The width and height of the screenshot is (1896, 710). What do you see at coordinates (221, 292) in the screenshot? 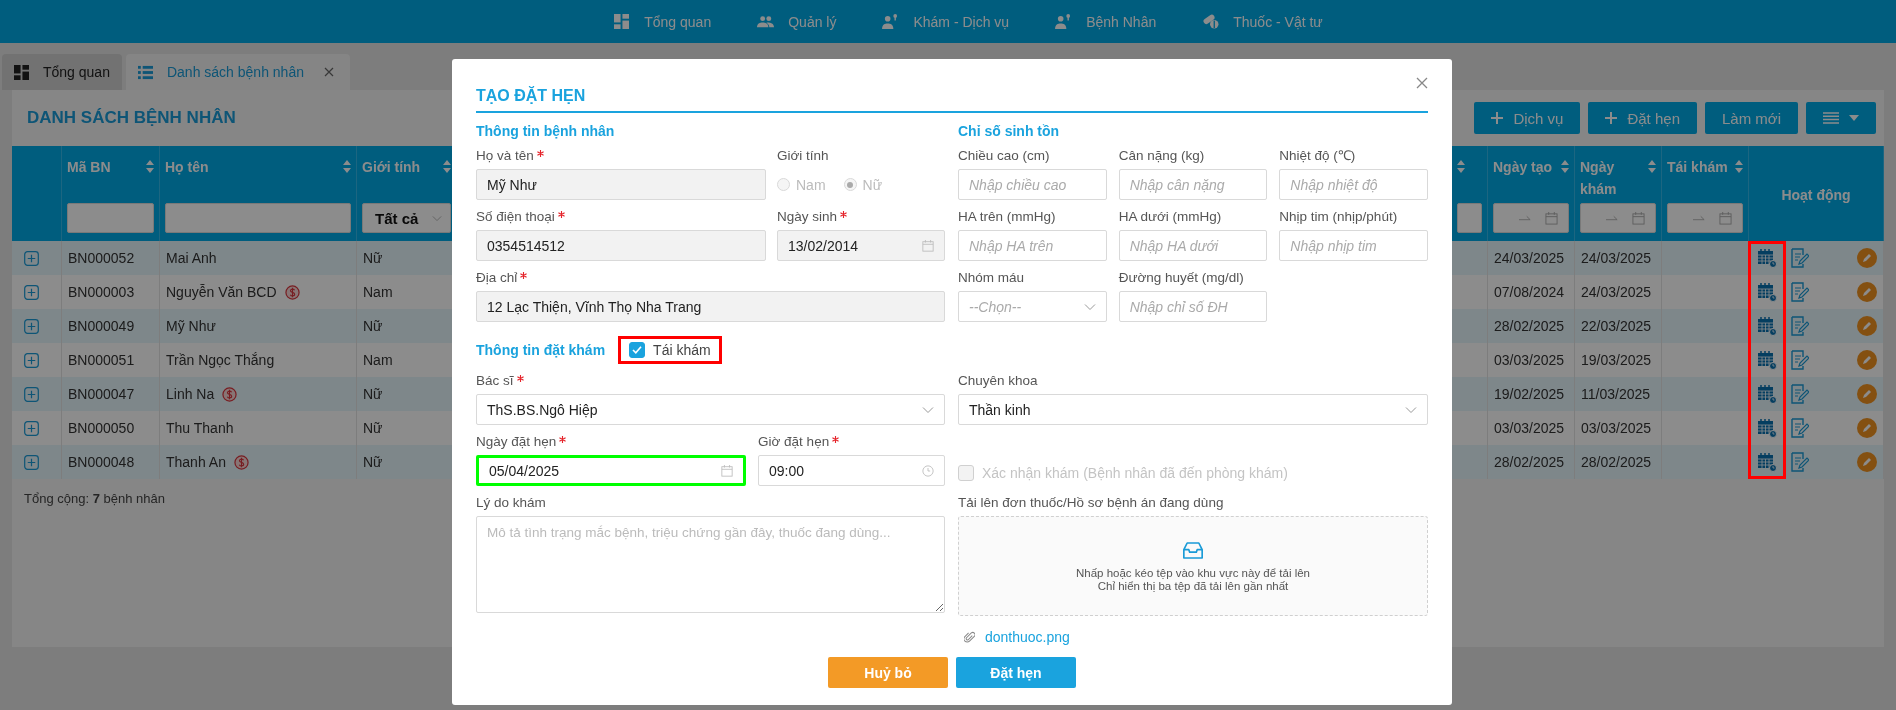
I see `patient-name: Nguyễn Văn BCD` at bounding box center [221, 292].